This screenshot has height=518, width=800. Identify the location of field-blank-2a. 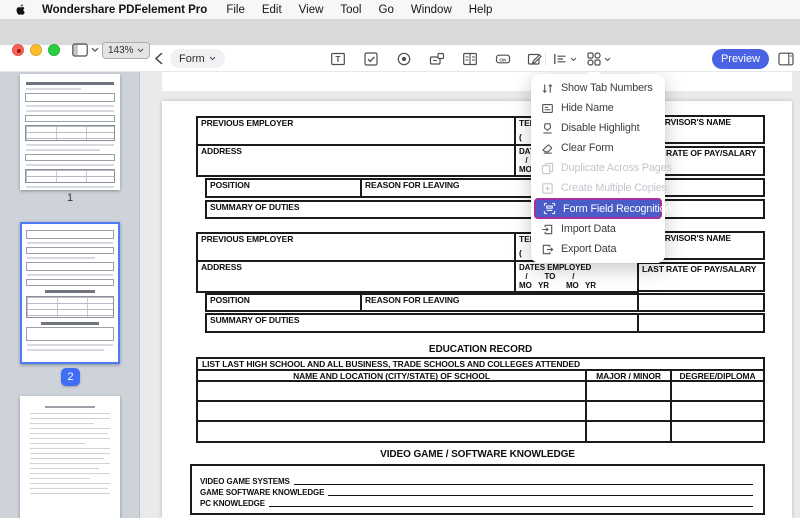
(701, 302).